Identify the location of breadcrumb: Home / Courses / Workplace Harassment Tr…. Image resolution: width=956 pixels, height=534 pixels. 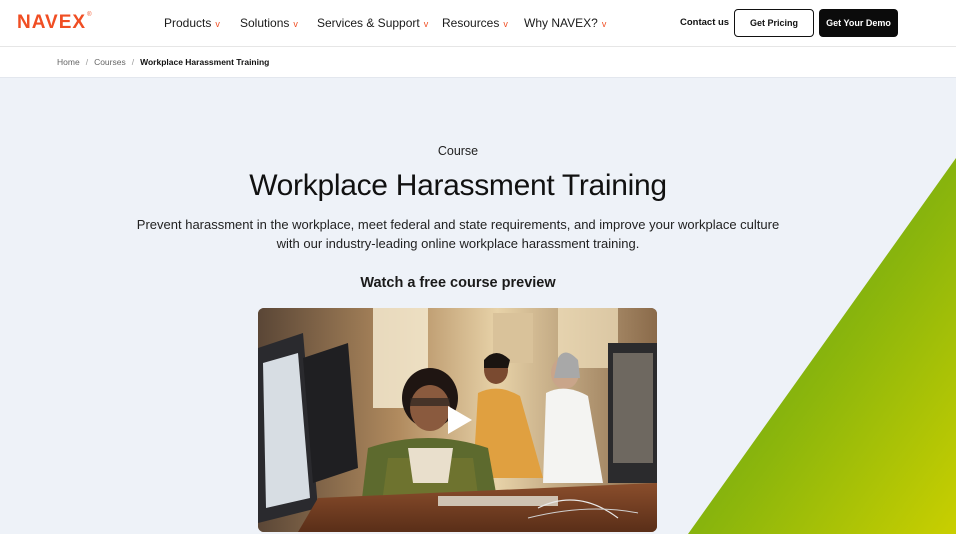
(478, 63).